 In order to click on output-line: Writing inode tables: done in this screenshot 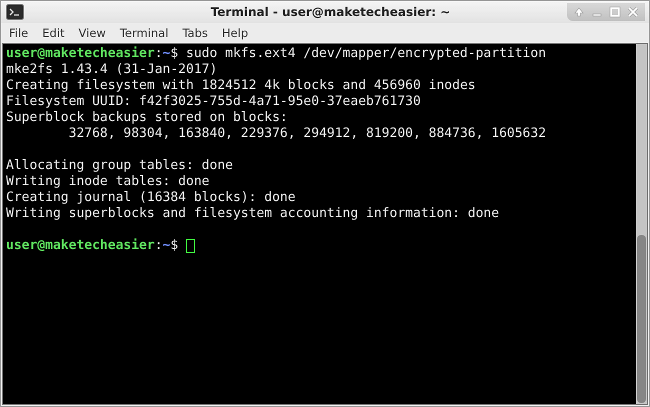, I will do `click(108, 182)`.